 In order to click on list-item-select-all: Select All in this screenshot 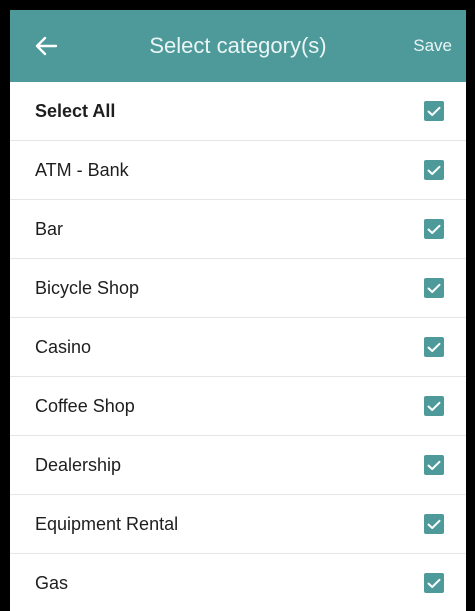, I will do `click(238, 111)`.